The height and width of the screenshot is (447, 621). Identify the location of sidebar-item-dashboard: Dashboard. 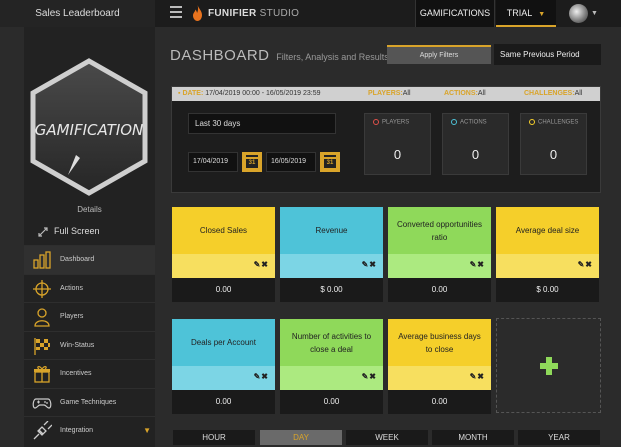
(89, 259).